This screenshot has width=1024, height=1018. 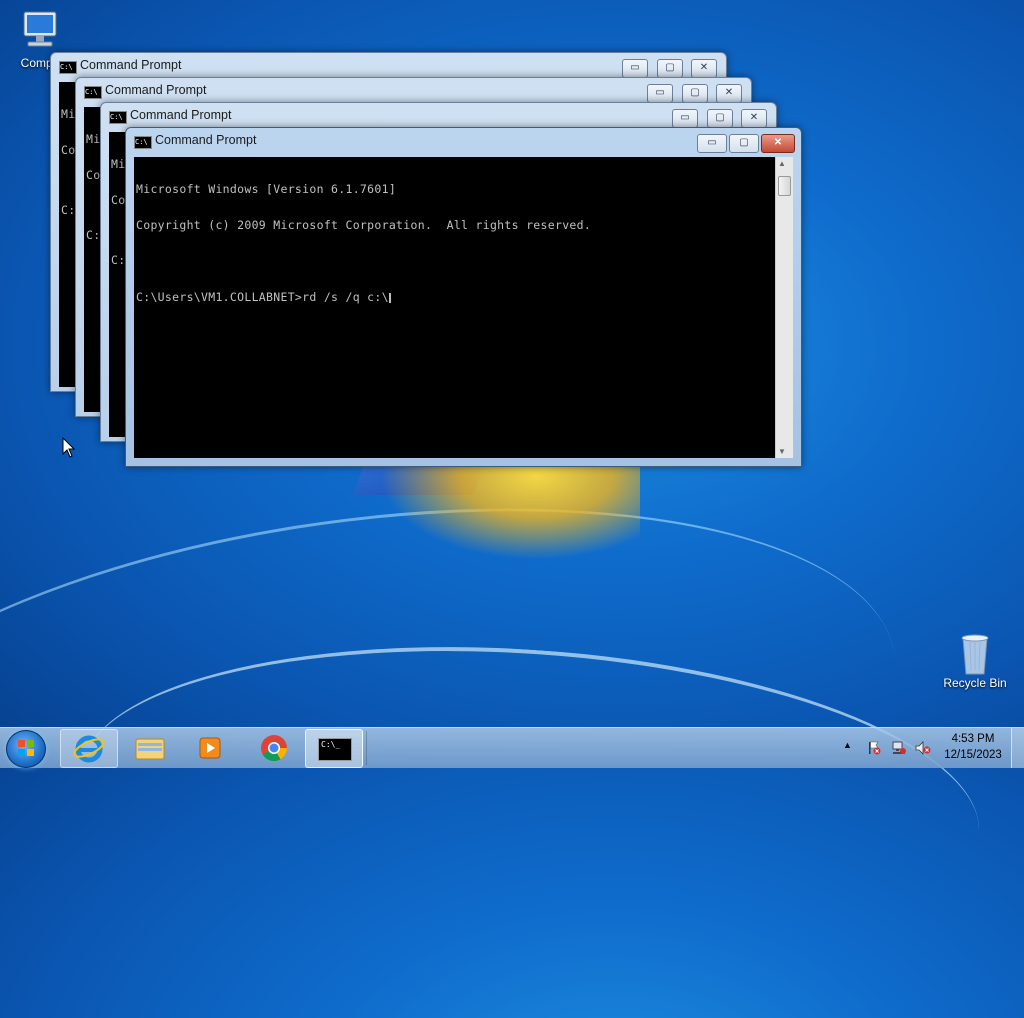 I want to click on show-hidden-icons-button: ▲, so click(x=847, y=745).